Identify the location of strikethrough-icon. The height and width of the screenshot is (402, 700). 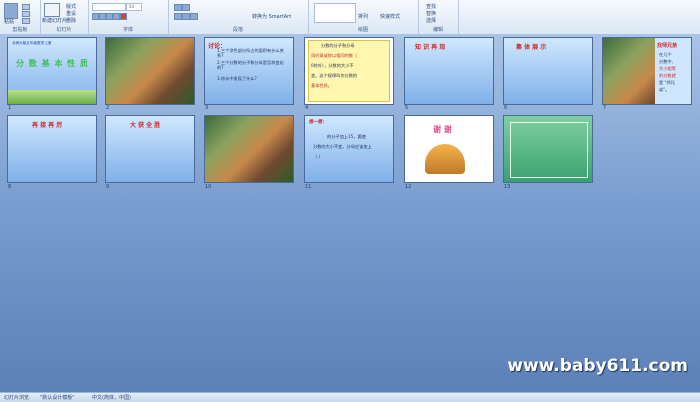
(116, 16).